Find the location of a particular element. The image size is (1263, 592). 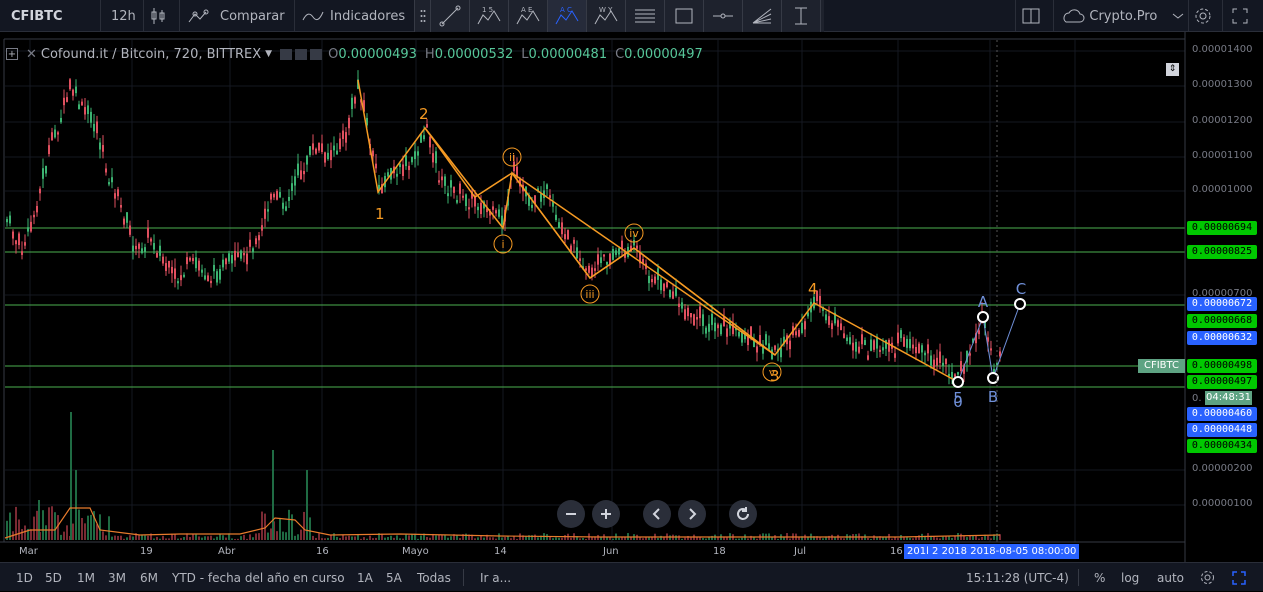

horizontal-lines-icon is located at coordinates (645, 16).